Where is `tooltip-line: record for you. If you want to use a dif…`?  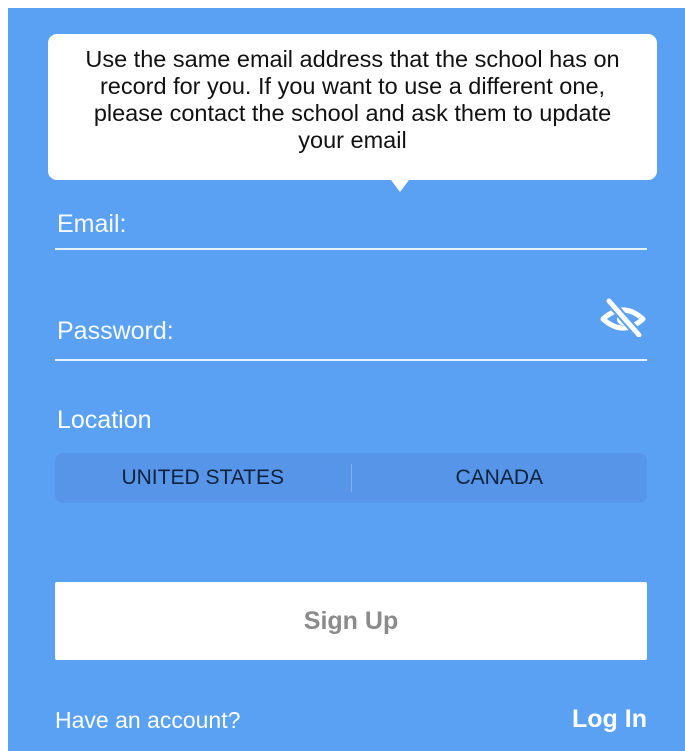
tooltip-line: record for you. If you want to use a dif… is located at coordinates (352, 86).